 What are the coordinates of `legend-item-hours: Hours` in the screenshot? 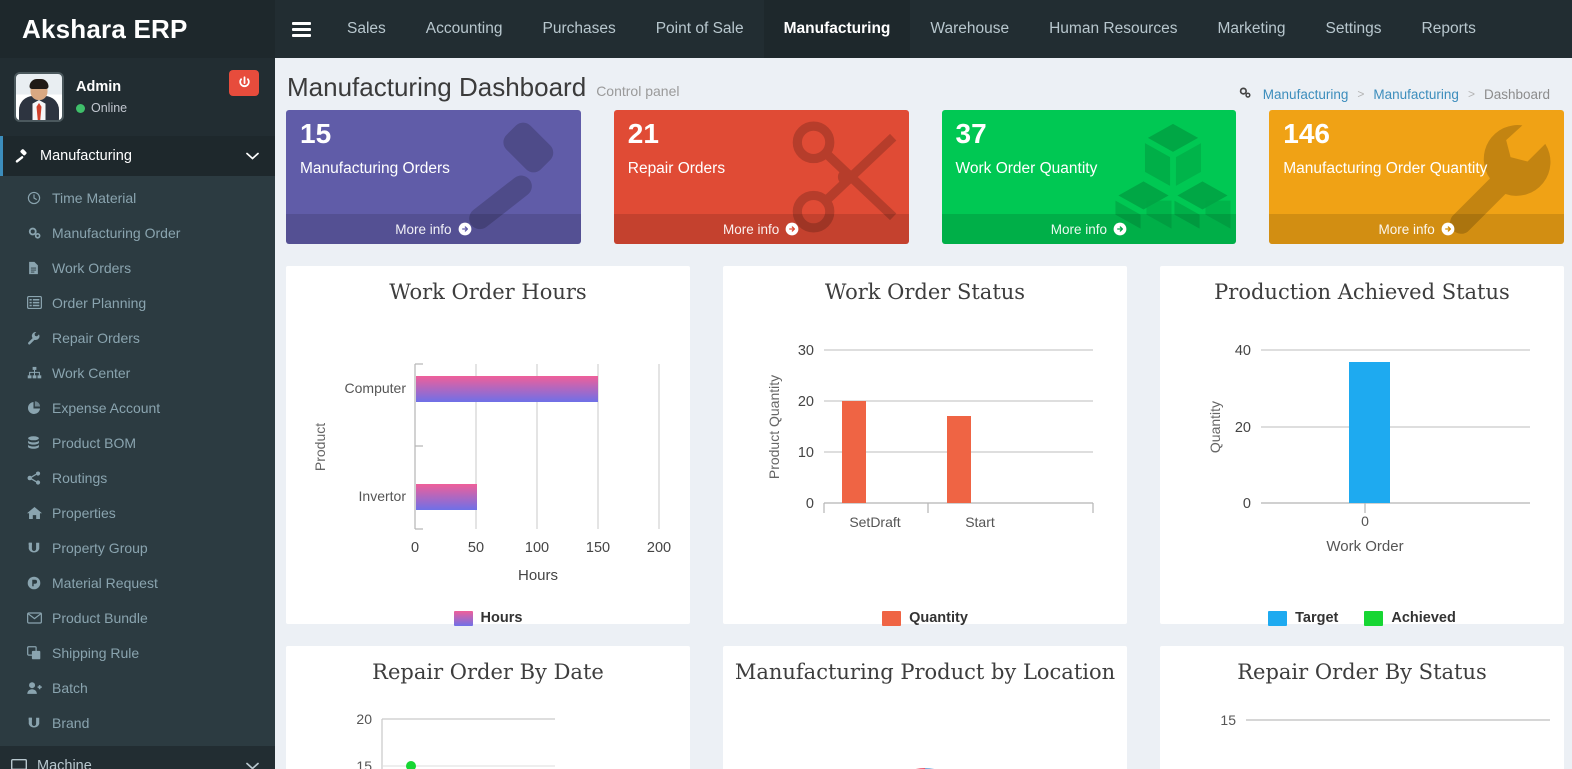 It's located at (487, 618).